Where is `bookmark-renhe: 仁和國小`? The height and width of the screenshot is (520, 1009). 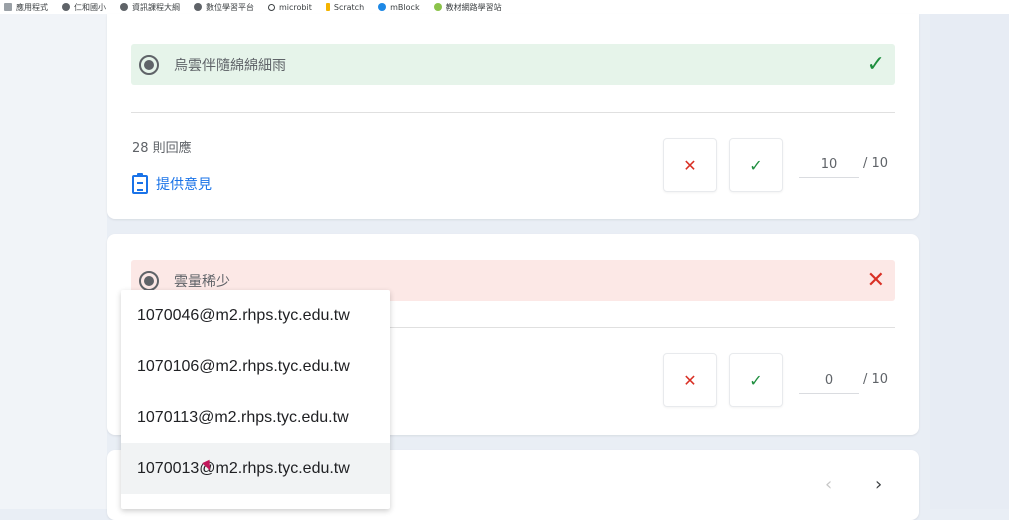 bookmark-renhe: 仁和國小 is located at coordinates (84, 7).